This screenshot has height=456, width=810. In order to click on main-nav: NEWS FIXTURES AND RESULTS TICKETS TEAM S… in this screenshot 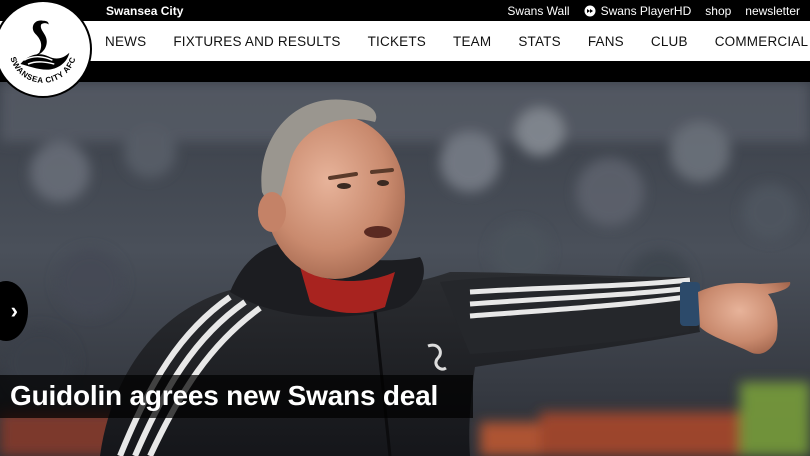, I will do `click(405, 41)`.